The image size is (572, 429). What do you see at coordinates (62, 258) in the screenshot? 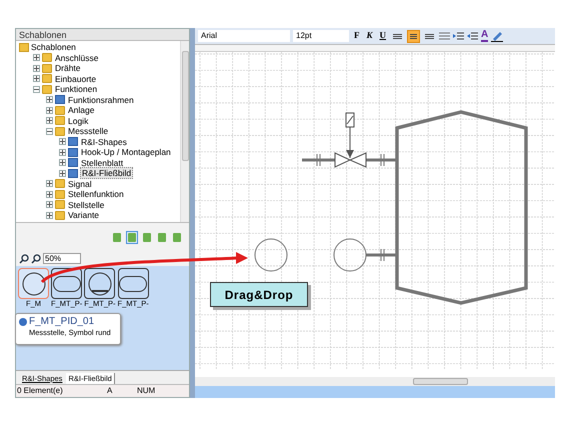
I see `zoom-field: 50%` at bounding box center [62, 258].